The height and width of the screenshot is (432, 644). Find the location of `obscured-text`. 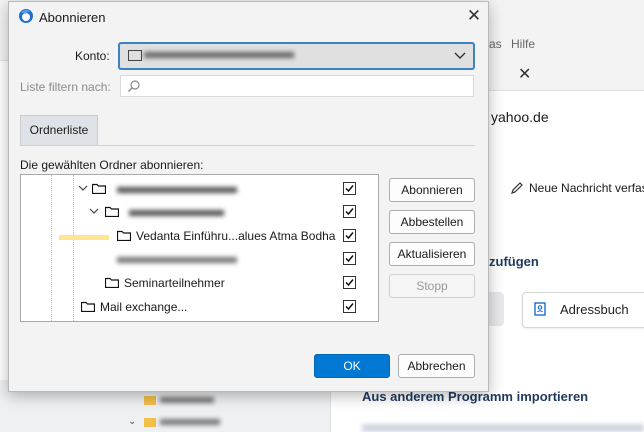

obscured-text is located at coordinates (503, 428).